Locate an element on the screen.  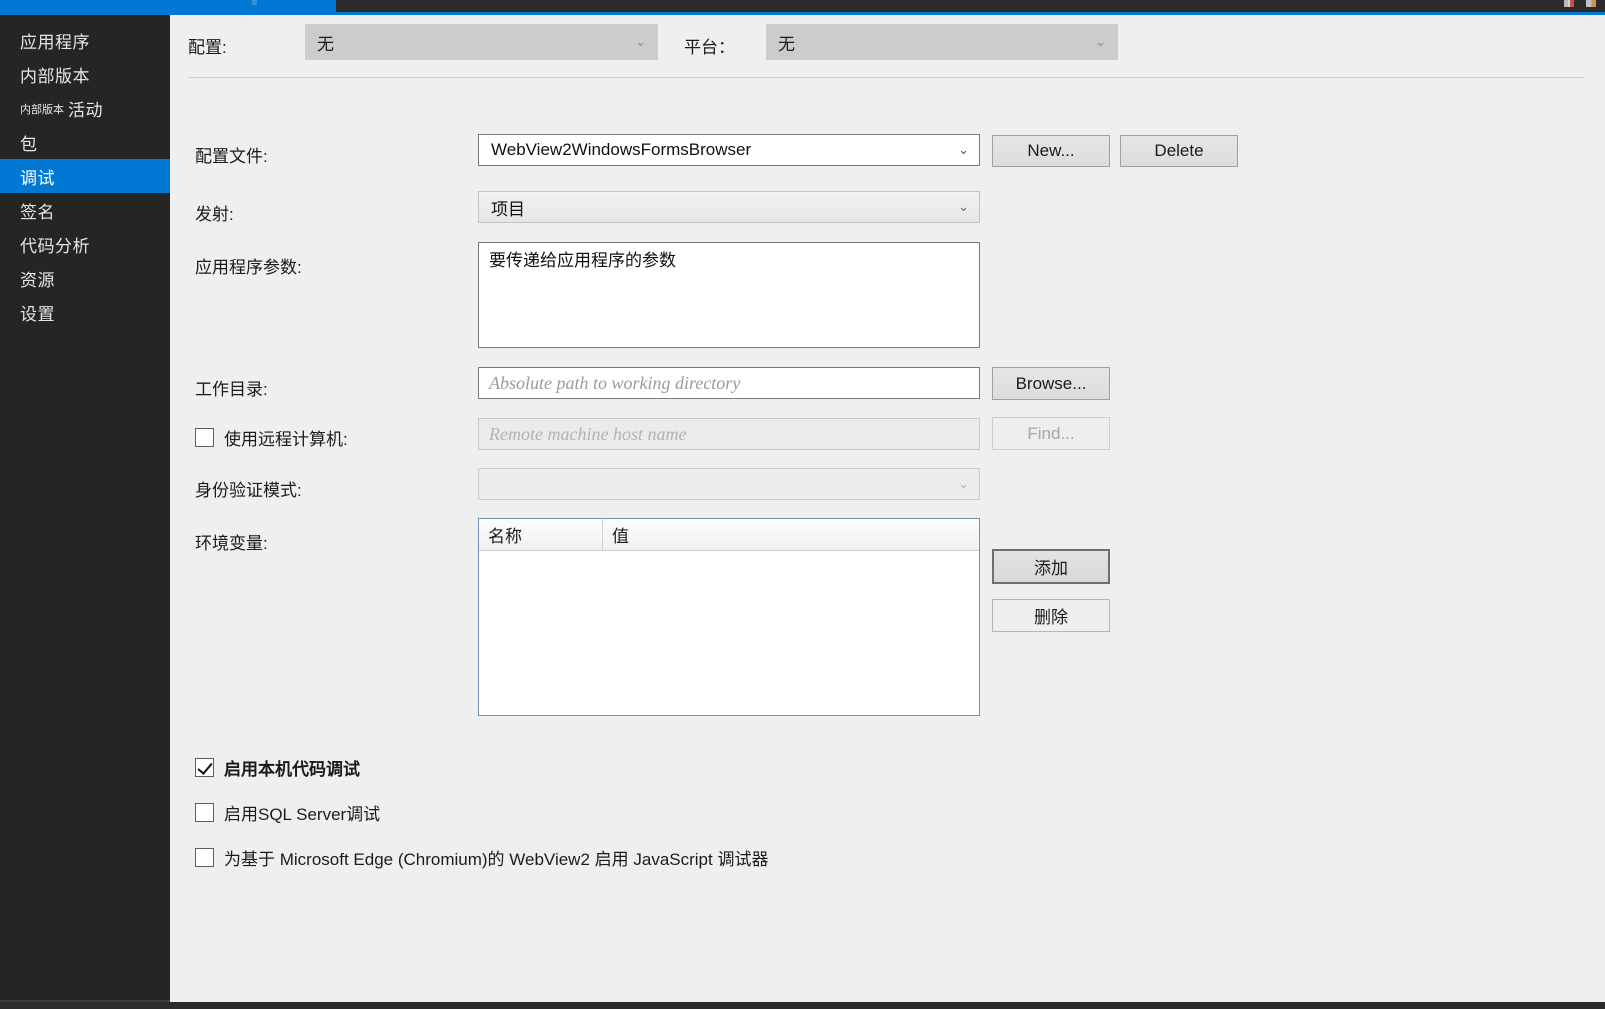
sidebar-item-label: 签名 is located at coordinates (37, 212).